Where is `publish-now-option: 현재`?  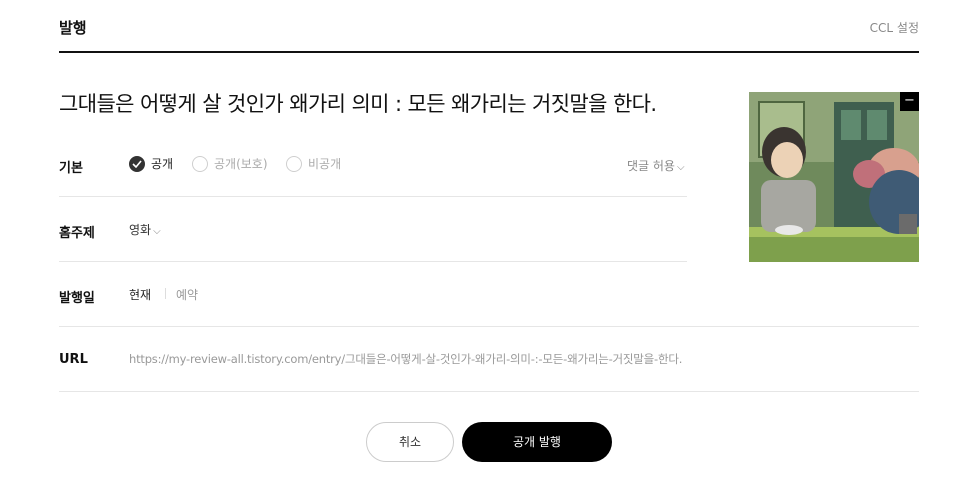 publish-now-option: 현재 is located at coordinates (140, 294).